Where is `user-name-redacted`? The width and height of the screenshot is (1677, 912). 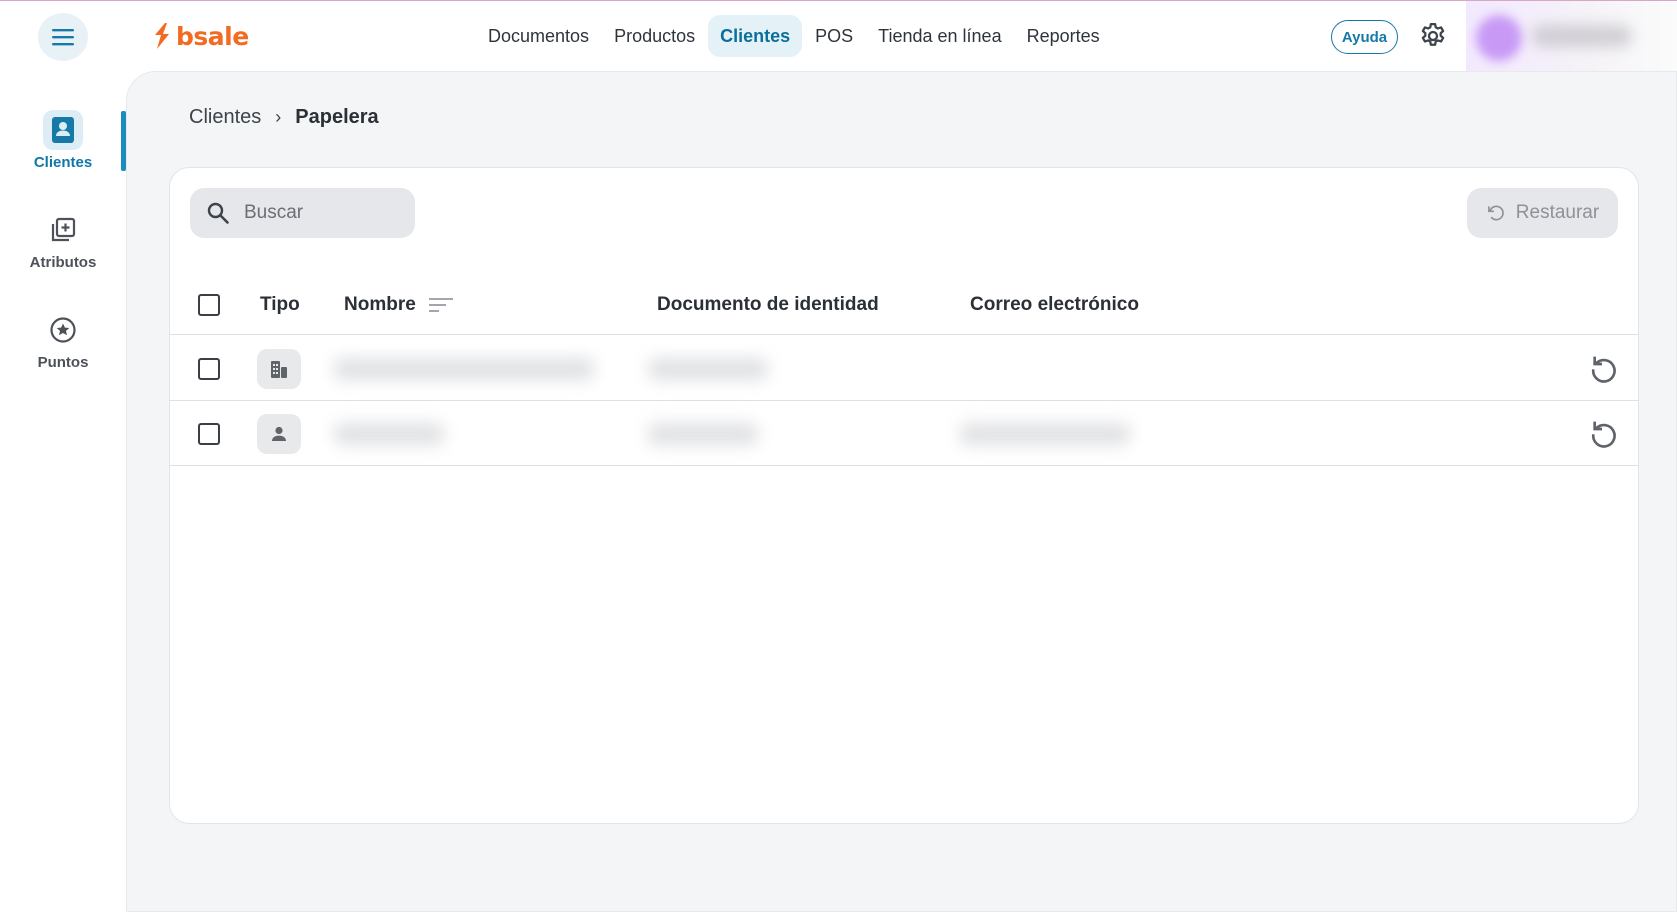 user-name-redacted is located at coordinates (1582, 36).